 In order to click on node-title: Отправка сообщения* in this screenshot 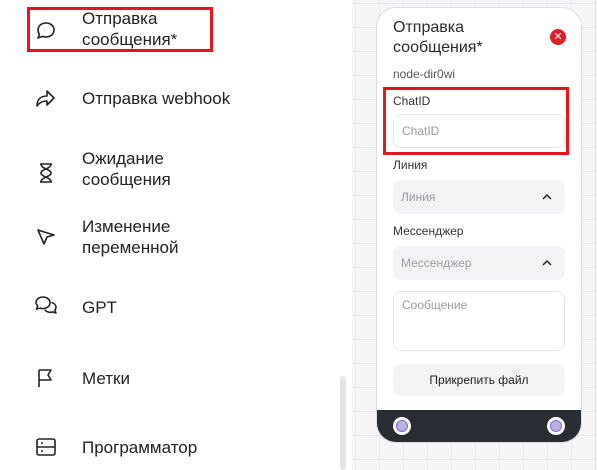, I will do `click(438, 37)`.